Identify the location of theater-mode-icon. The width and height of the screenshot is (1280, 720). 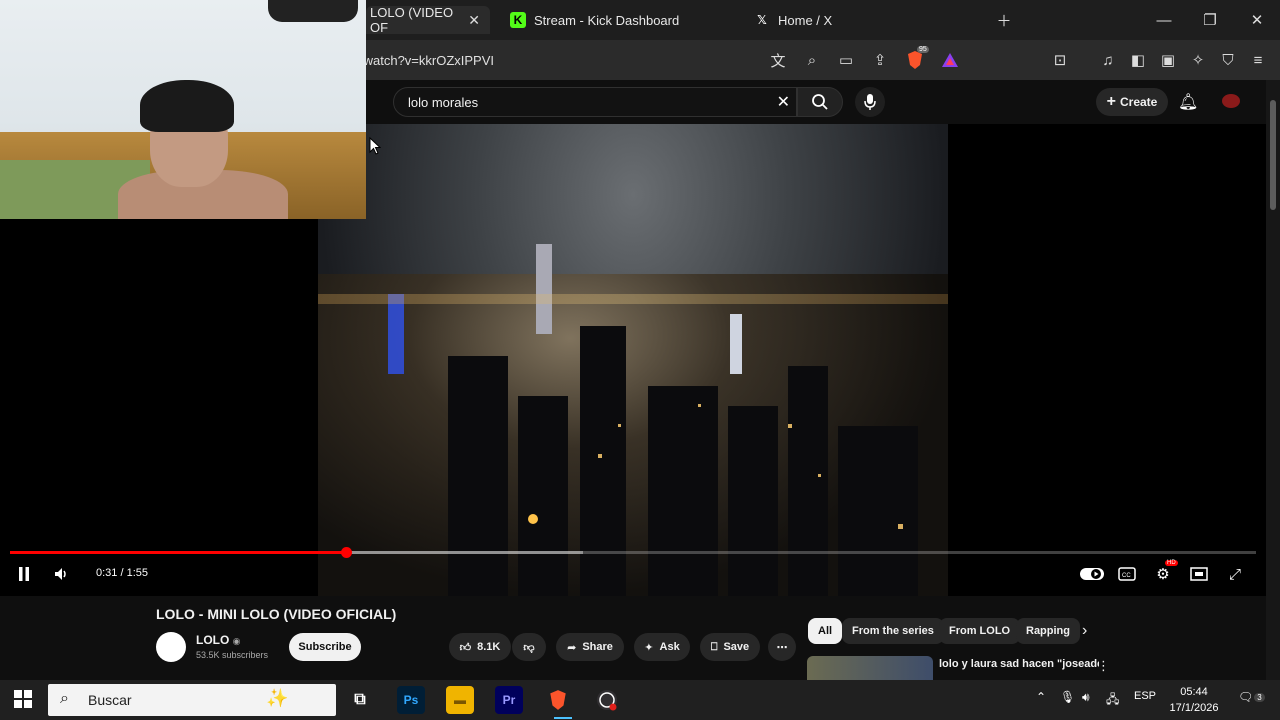
(1199, 574).